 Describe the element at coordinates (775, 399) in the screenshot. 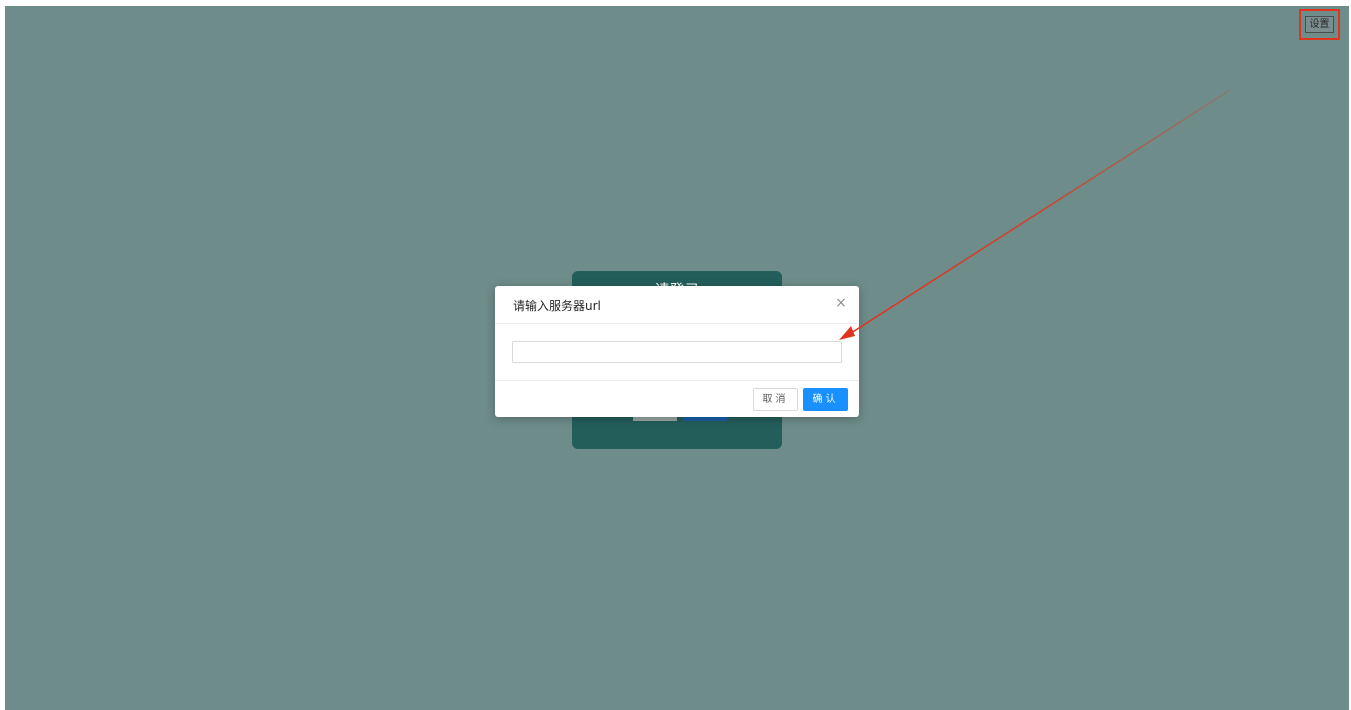

I see `cancel-button: 取消` at that location.